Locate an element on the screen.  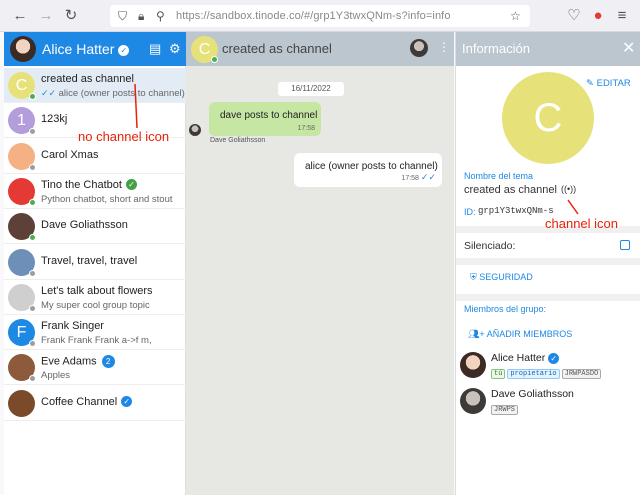
muted-checkbox is located at coordinates (625, 245).